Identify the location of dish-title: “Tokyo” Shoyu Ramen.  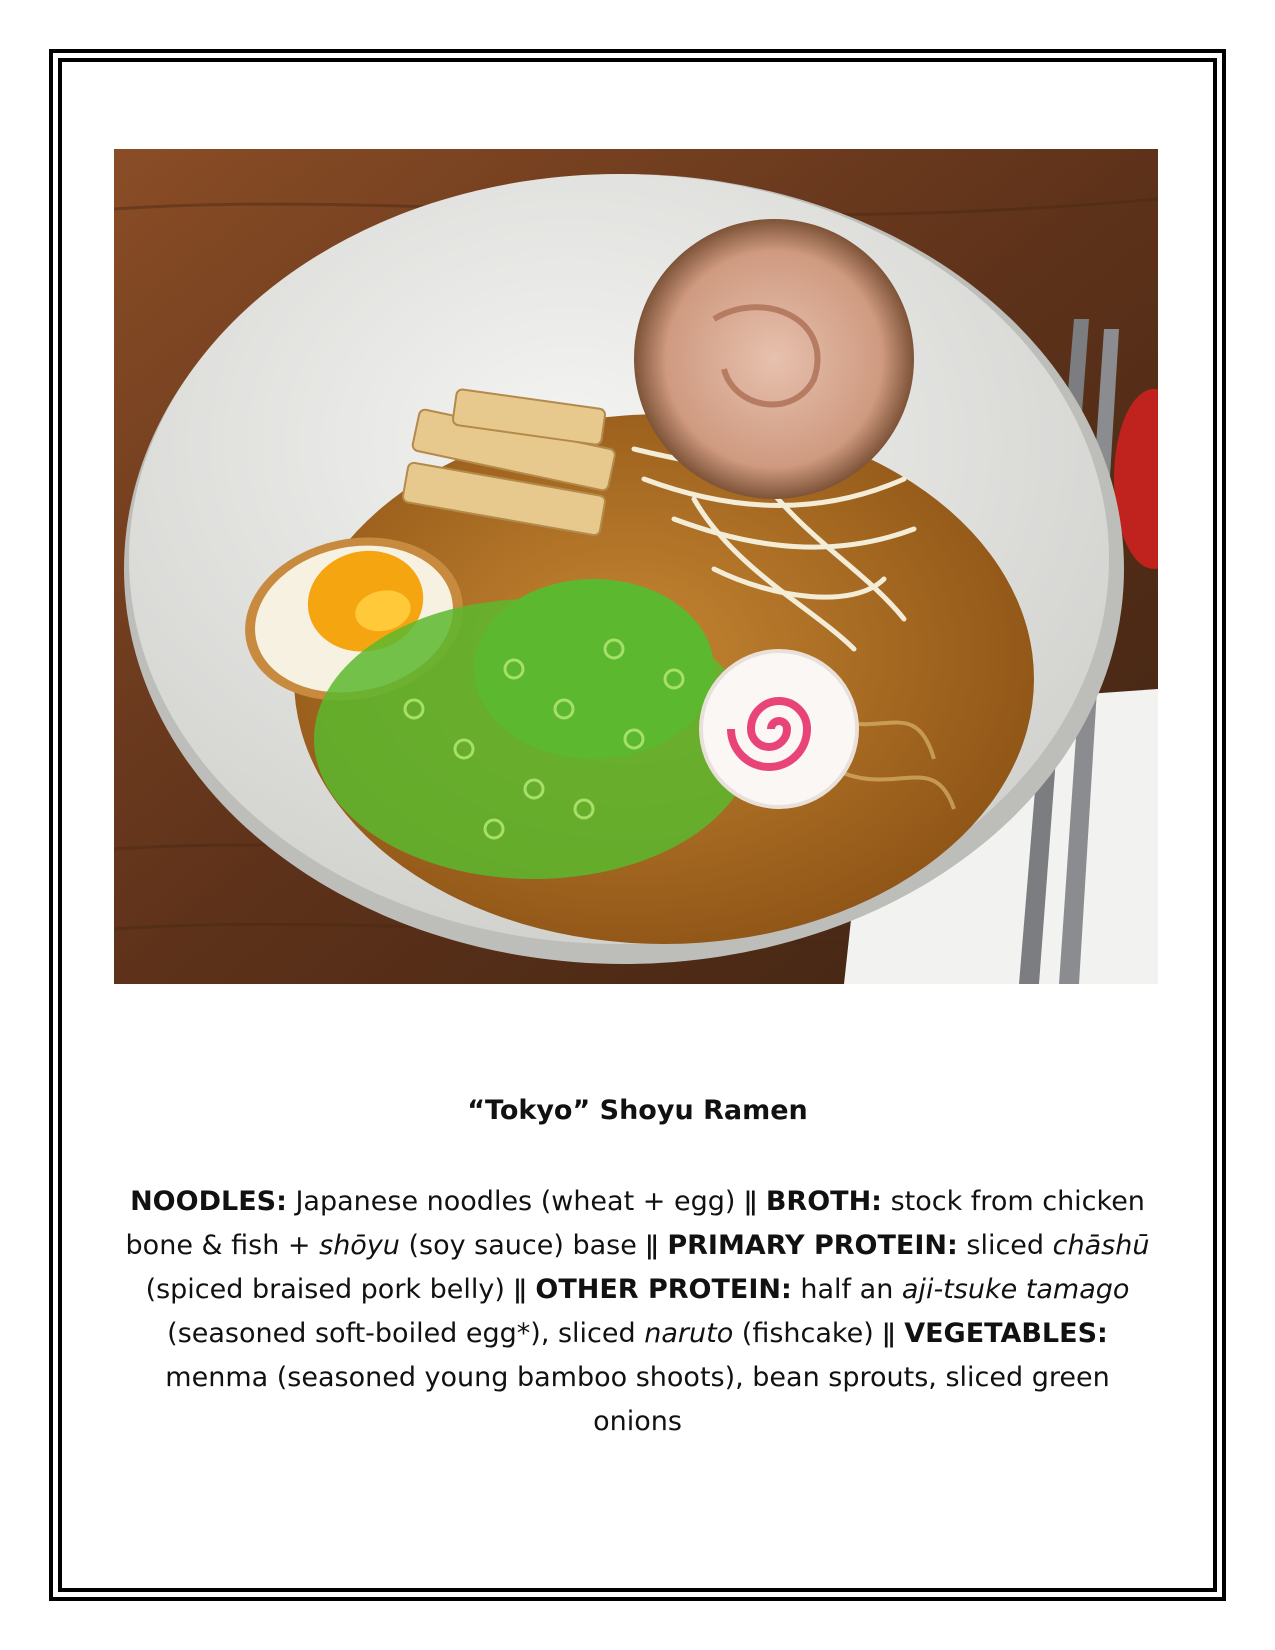
(637, 1110).